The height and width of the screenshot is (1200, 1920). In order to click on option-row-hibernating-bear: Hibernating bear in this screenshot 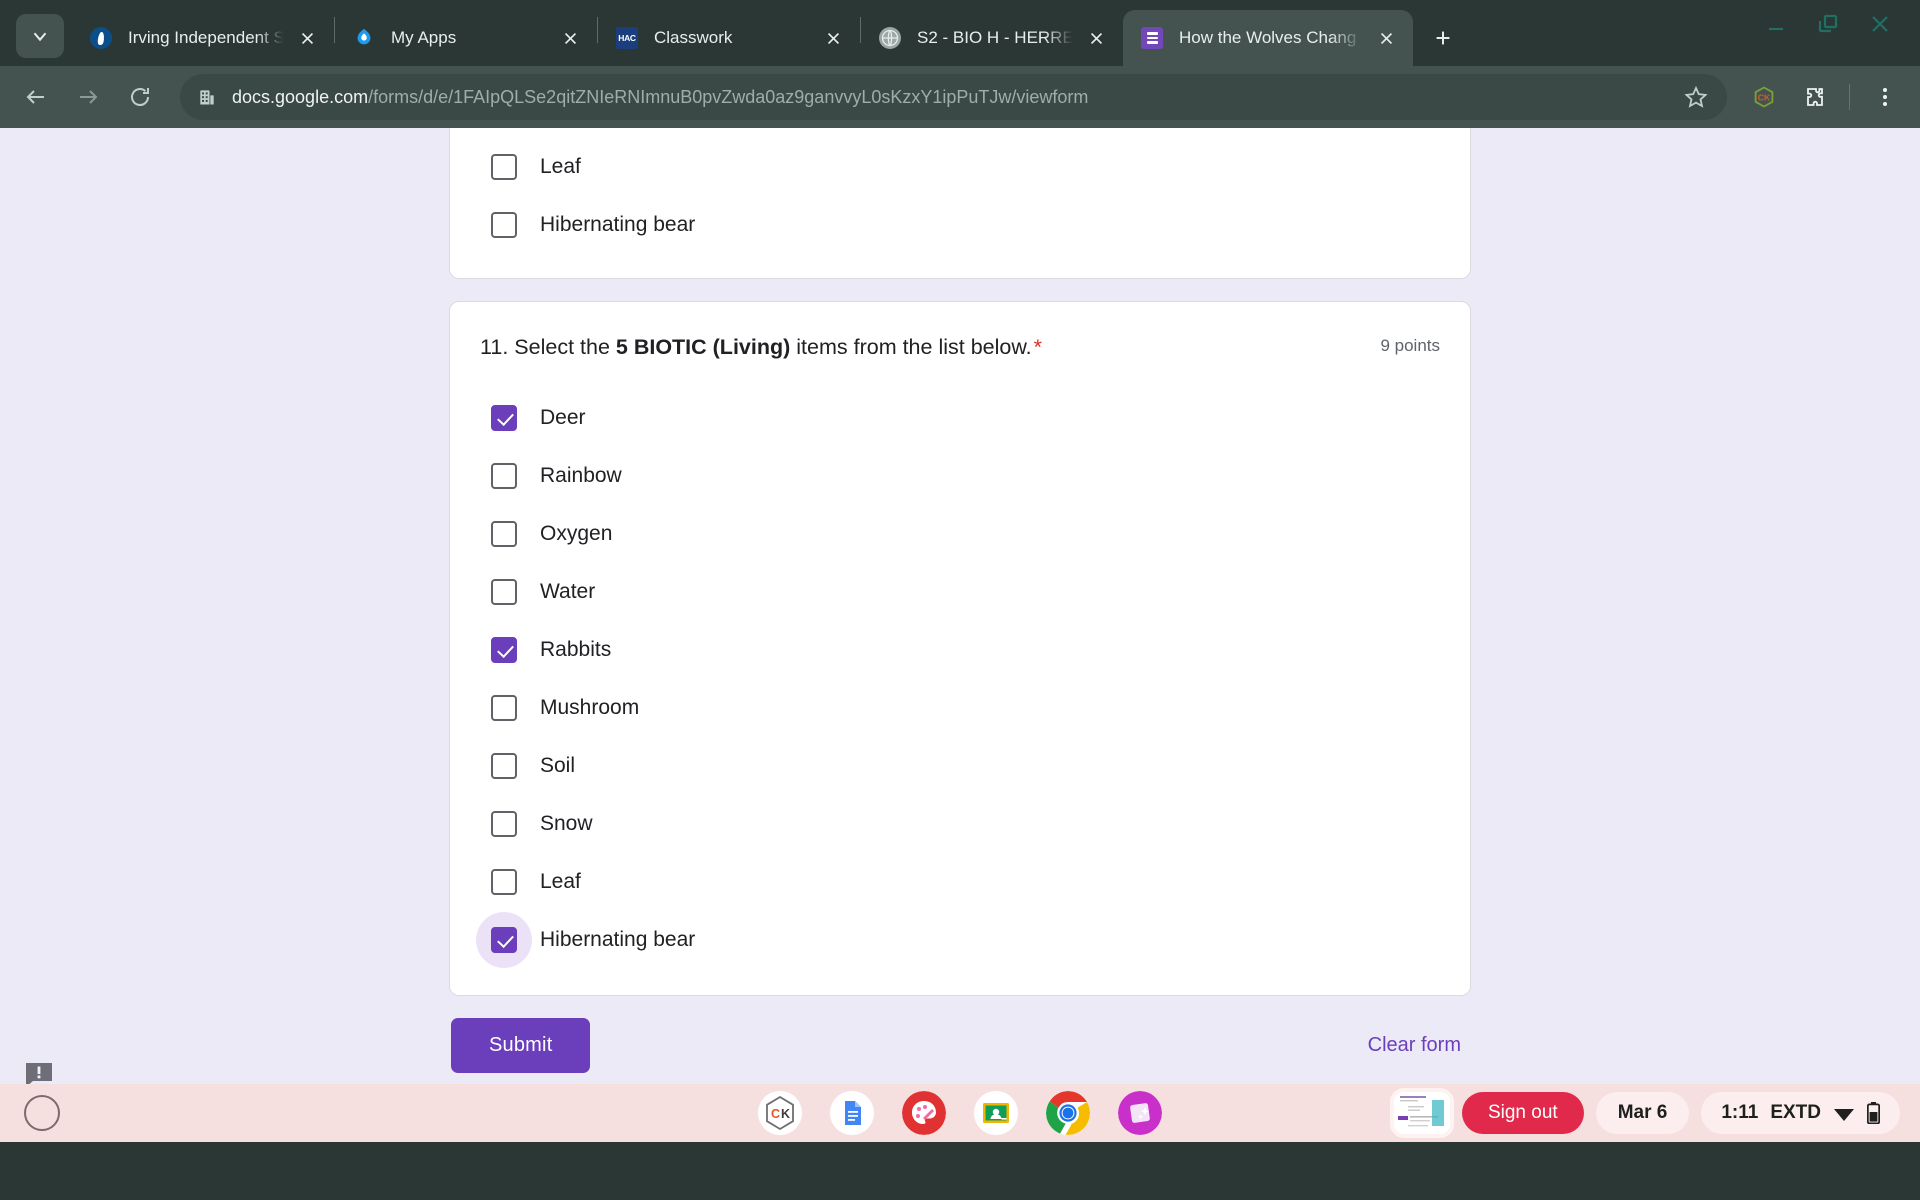, I will do `click(958, 940)`.